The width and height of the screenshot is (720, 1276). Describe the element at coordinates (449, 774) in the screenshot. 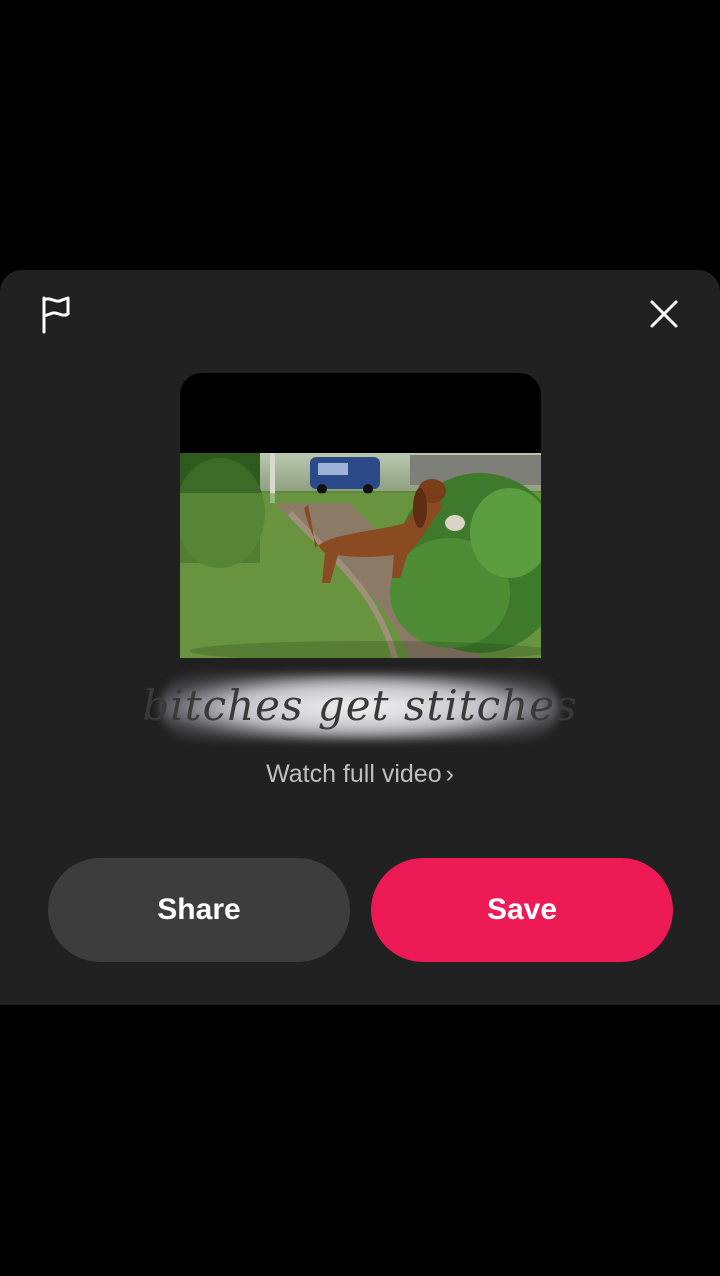

I see `chevron-right-icon: ›` at that location.